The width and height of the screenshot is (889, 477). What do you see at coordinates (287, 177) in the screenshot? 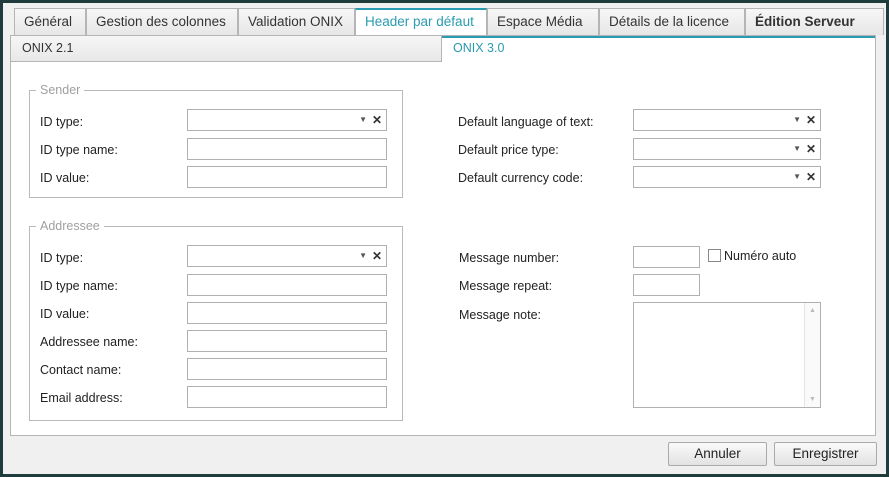
I see `sender-id-value-input` at bounding box center [287, 177].